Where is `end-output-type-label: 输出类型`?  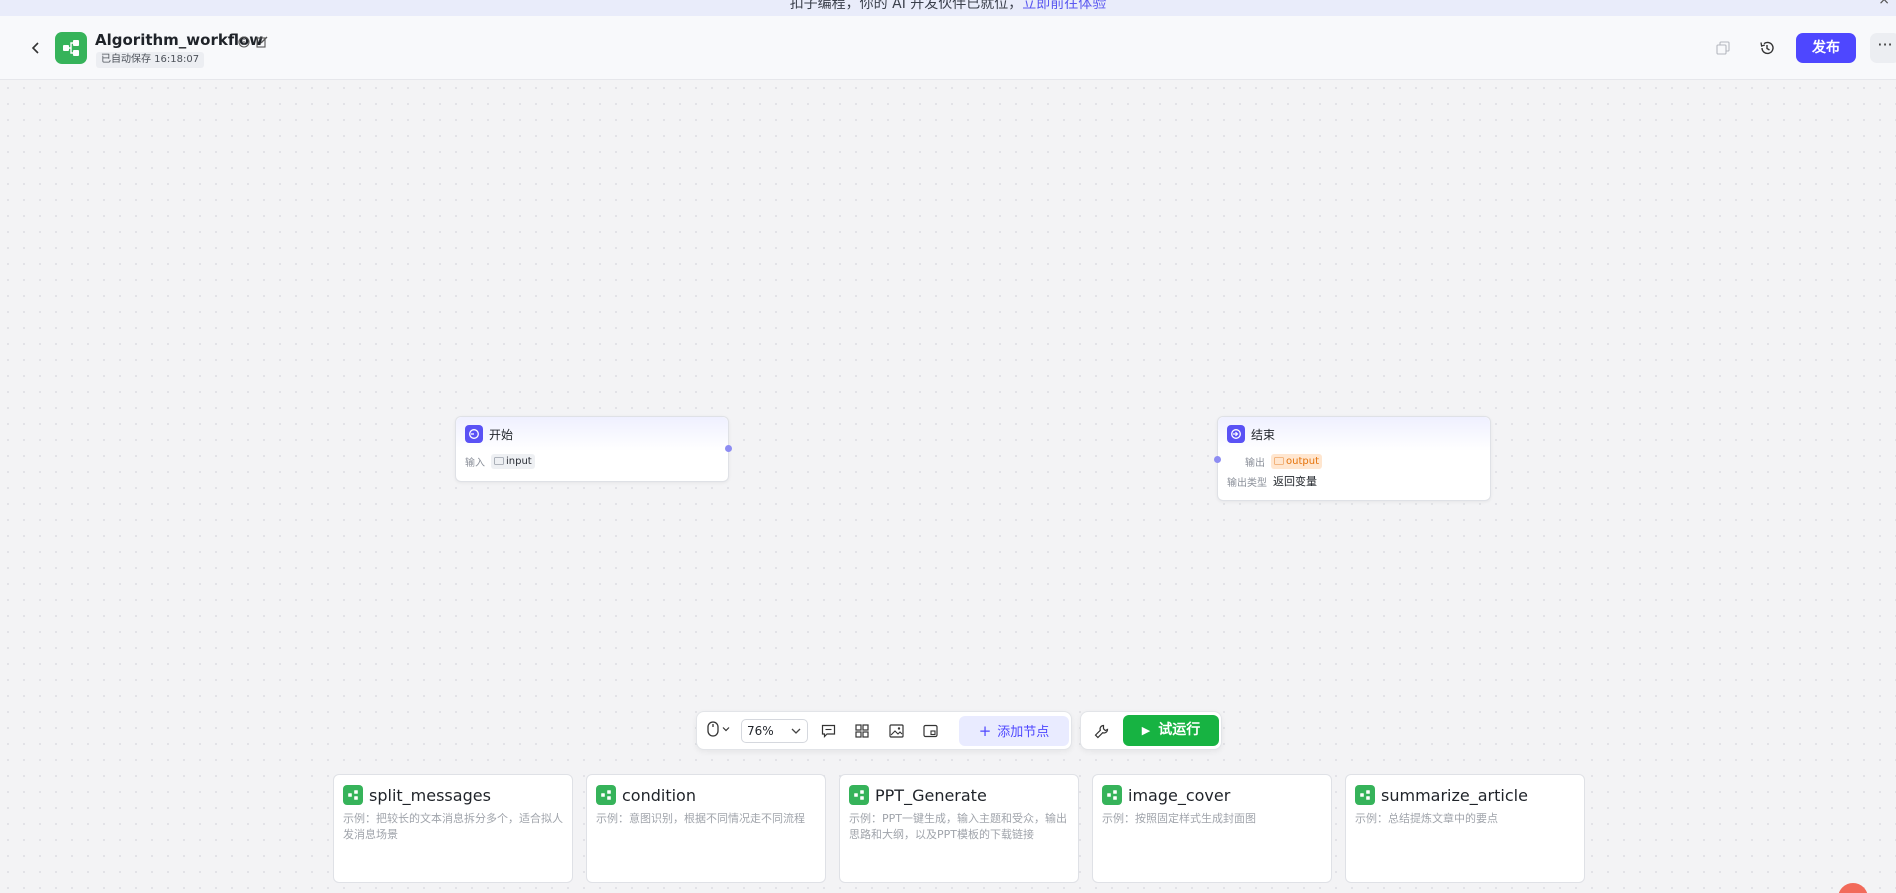 end-output-type-label: 输出类型 is located at coordinates (1247, 483).